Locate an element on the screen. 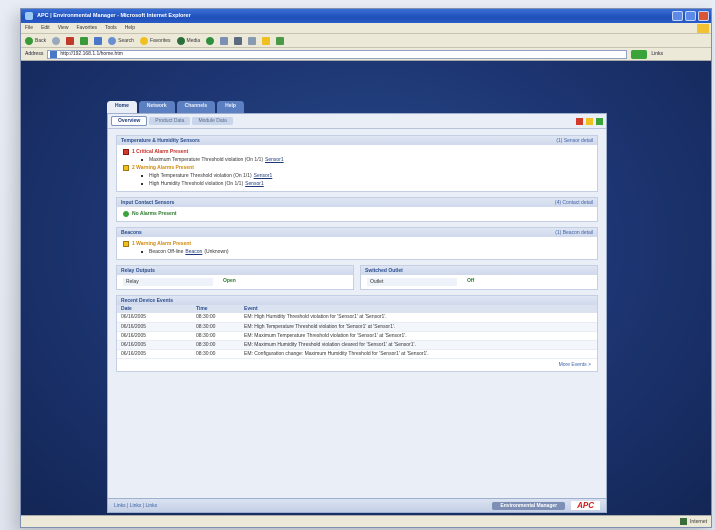  contact-detail-link: (4) Contact detail is located at coordinates (574, 203).